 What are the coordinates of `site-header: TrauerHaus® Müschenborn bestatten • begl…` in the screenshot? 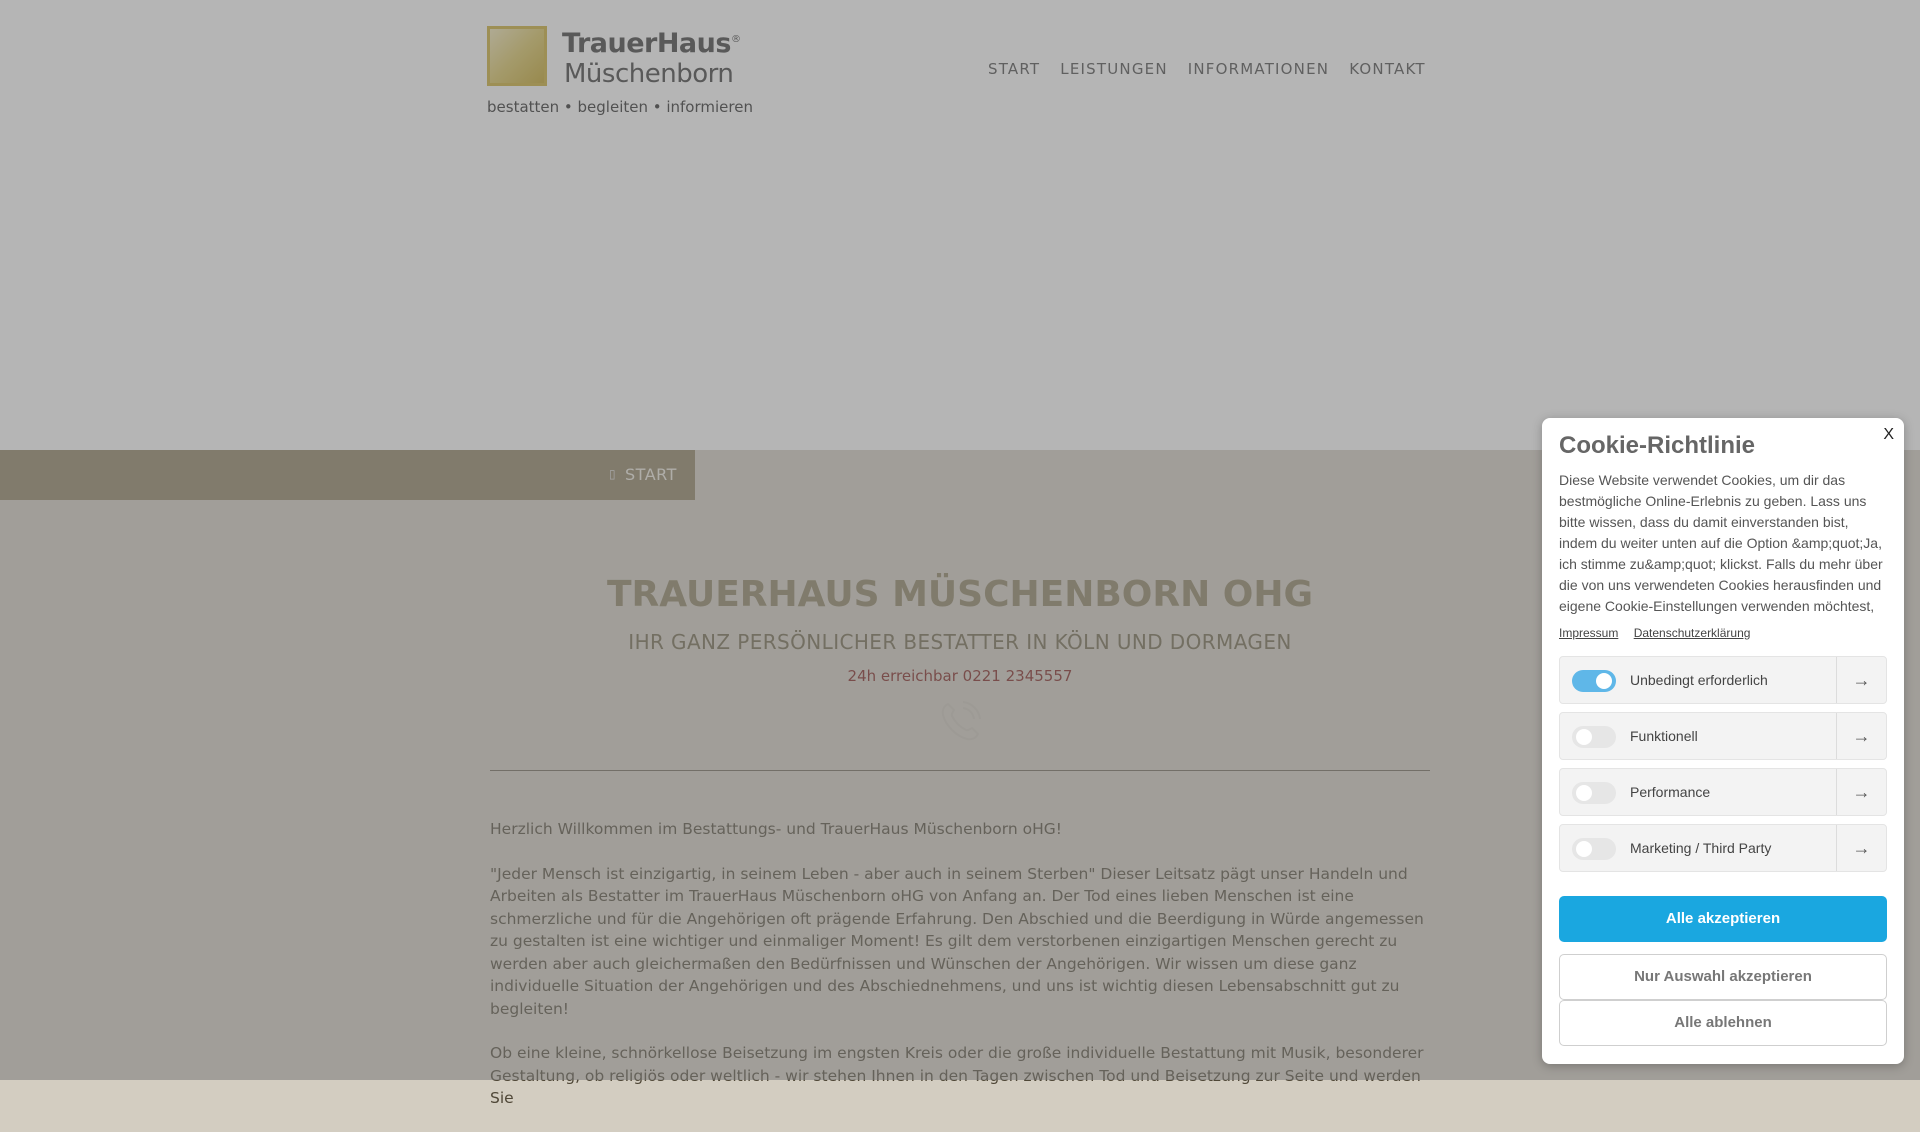 It's located at (960, 71).